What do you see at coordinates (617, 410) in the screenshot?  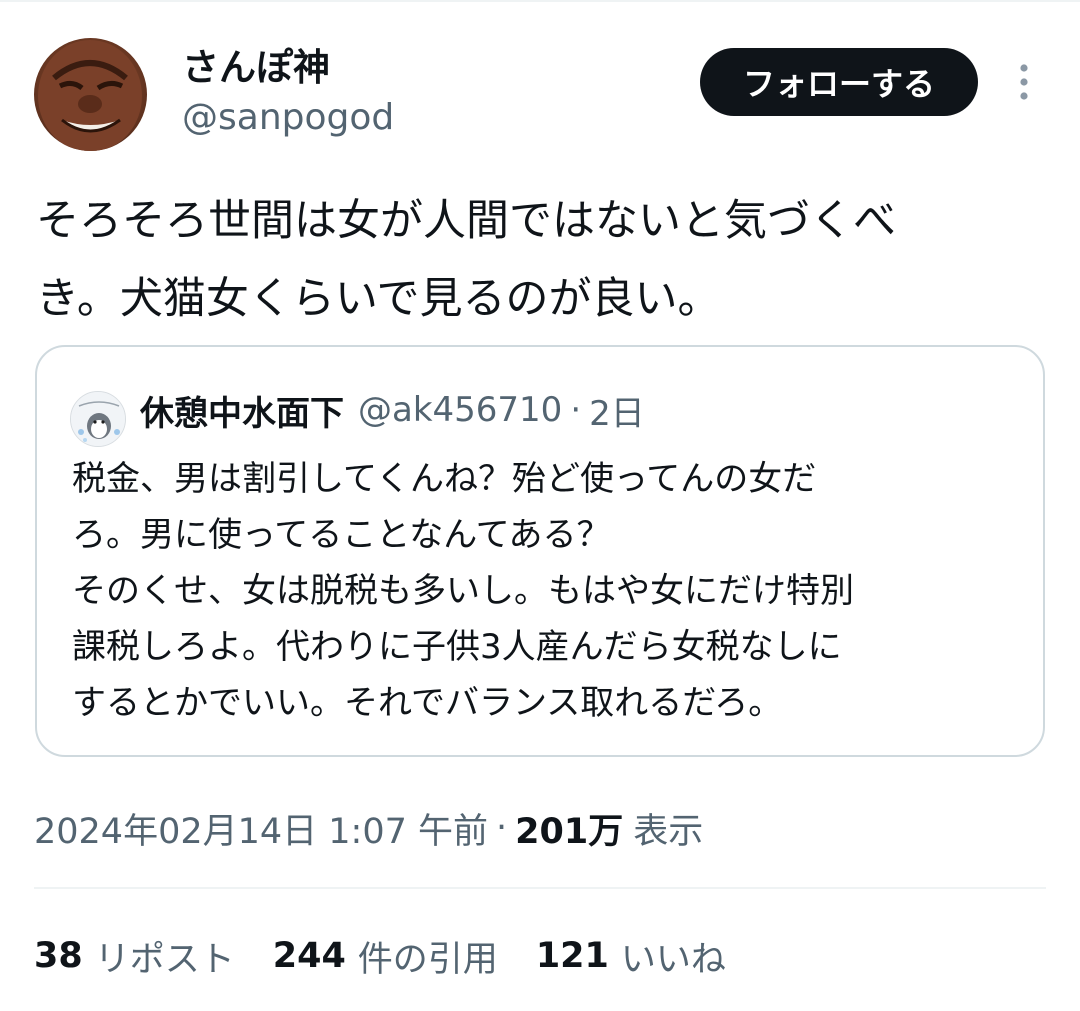 I see `quote-timestamp: 2日` at bounding box center [617, 410].